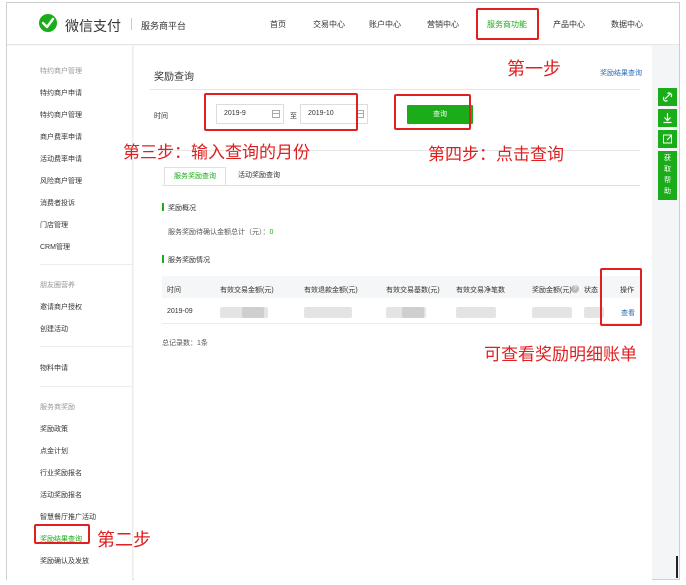 The image size is (686, 585). What do you see at coordinates (677, 567) in the screenshot?
I see `text-cursor` at bounding box center [677, 567].